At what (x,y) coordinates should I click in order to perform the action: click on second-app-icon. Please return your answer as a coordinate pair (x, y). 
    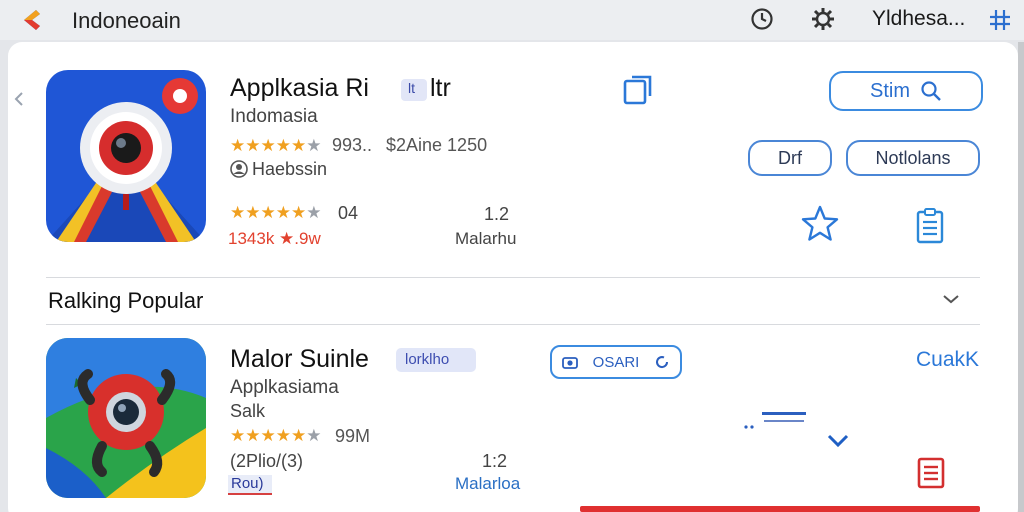
    Looking at the image, I should click on (126, 418).